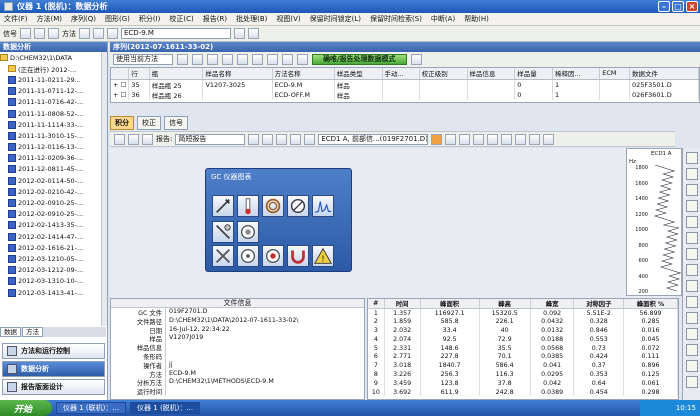  What do you see at coordinates (253, 33) in the screenshot?
I see `method-info-icon` at bounding box center [253, 33].